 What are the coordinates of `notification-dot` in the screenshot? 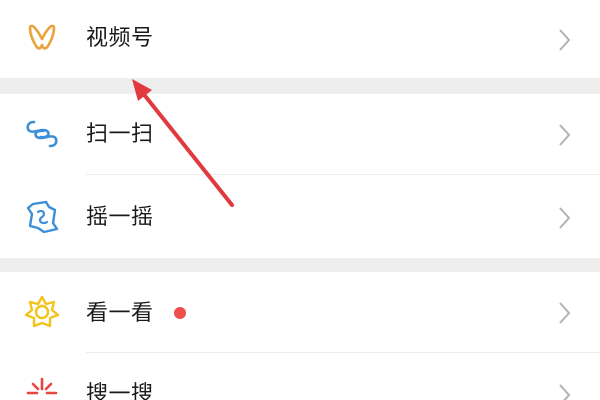 It's located at (180, 313).